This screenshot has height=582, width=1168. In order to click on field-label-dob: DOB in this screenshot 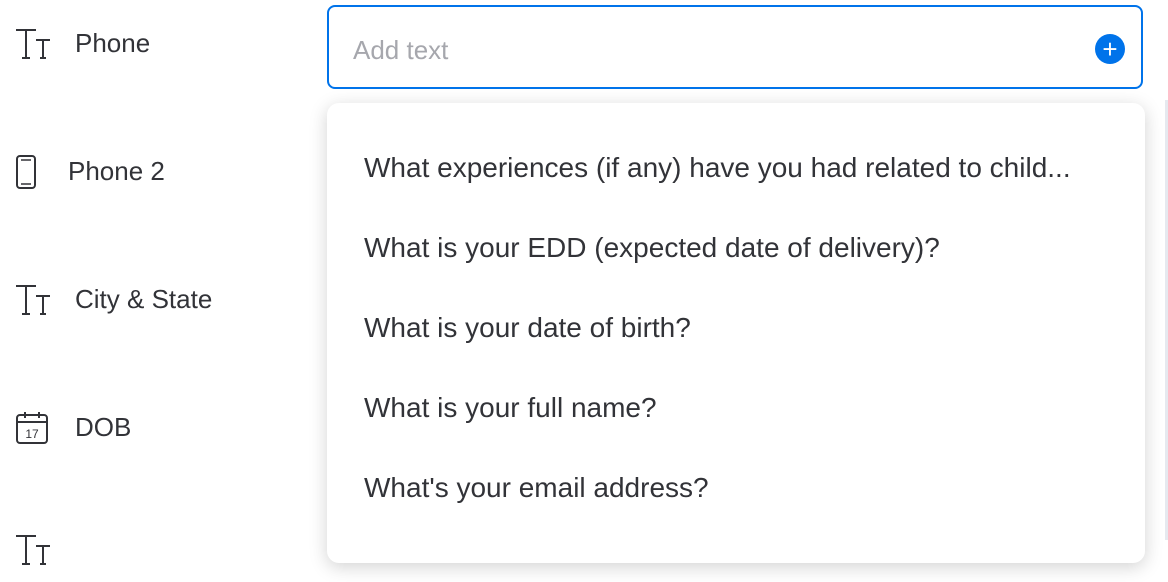, I will do `click(103, 427)`.